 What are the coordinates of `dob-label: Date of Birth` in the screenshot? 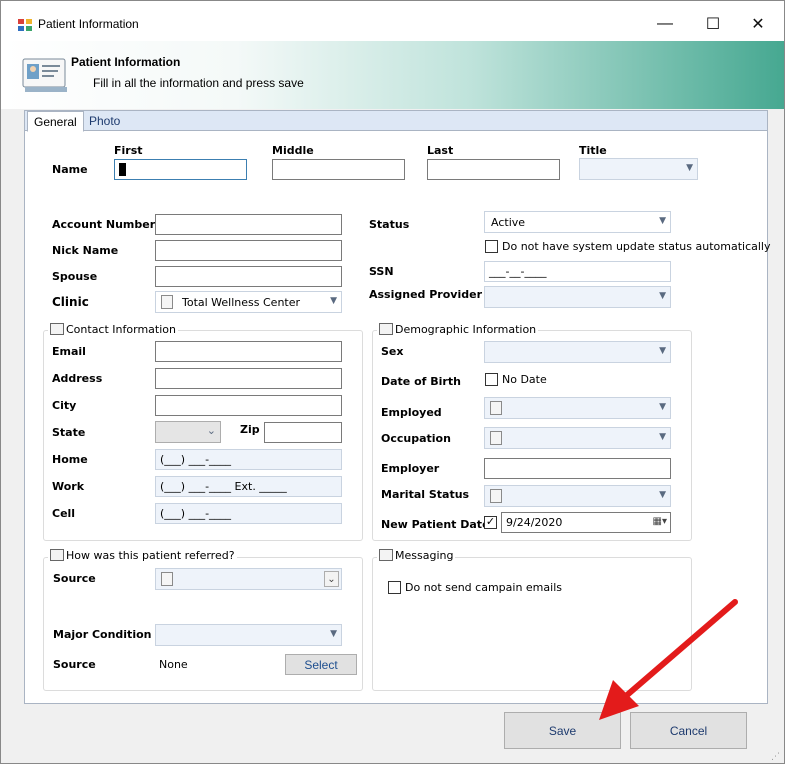 It's located at (421, 381).